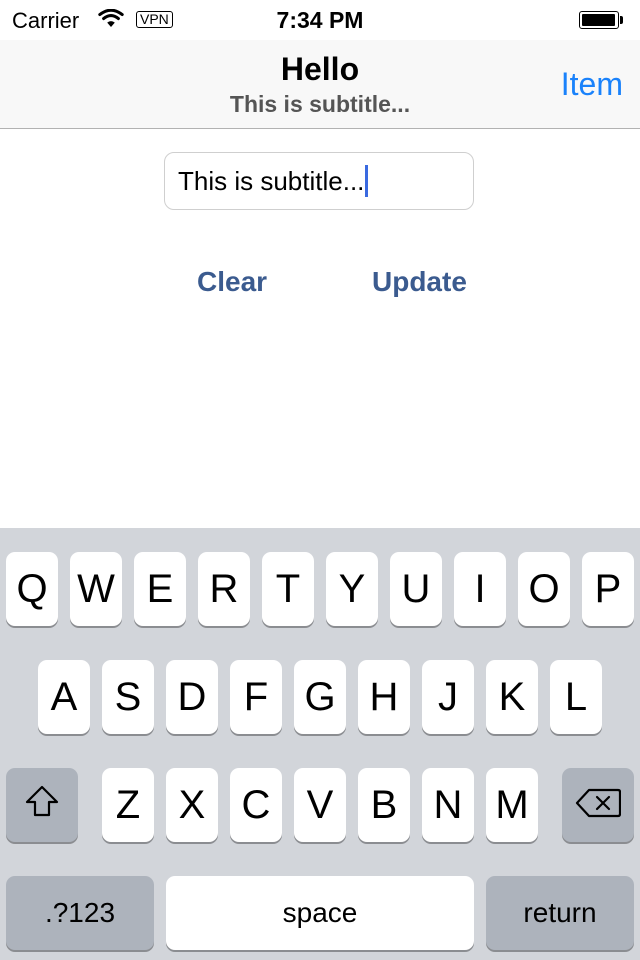  Describe the element at coordinates (544, 589) in the screenshot. I see `key-o: O` at that location.